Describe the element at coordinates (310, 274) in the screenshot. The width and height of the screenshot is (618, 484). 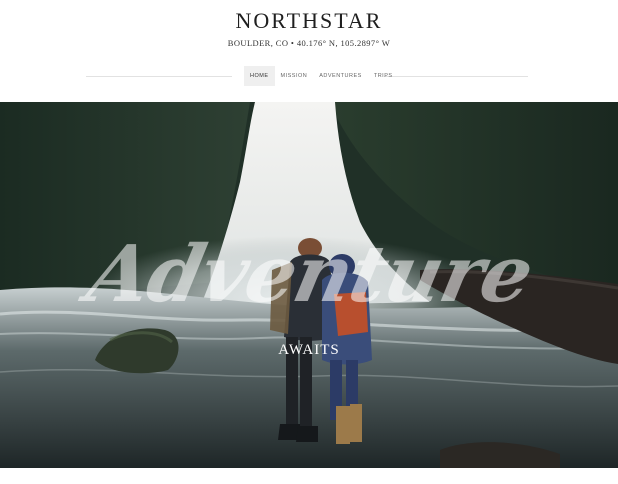
I see `hero-headline: Adventure` at that location.